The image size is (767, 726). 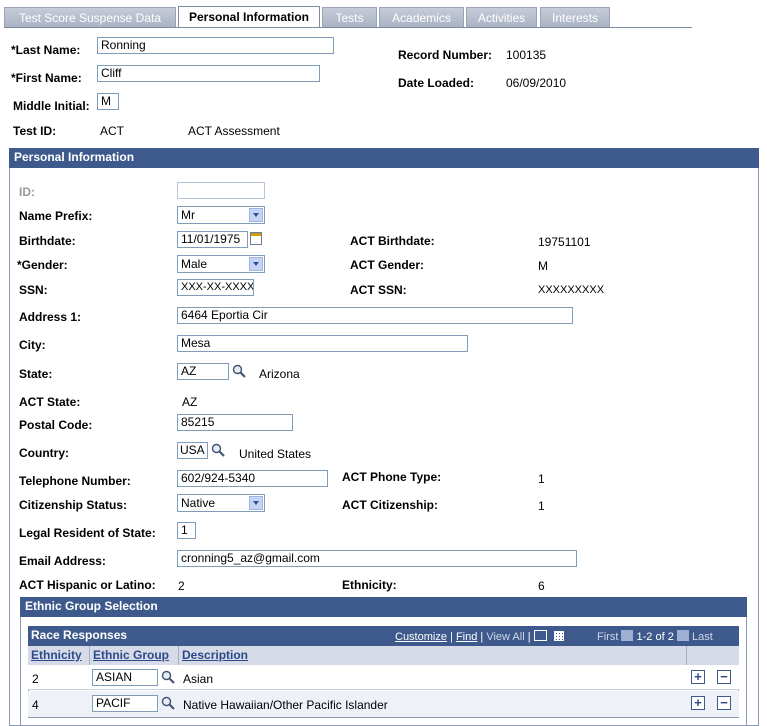 I want to click on row-ethnicity: 4, so click(x=35, y=705).